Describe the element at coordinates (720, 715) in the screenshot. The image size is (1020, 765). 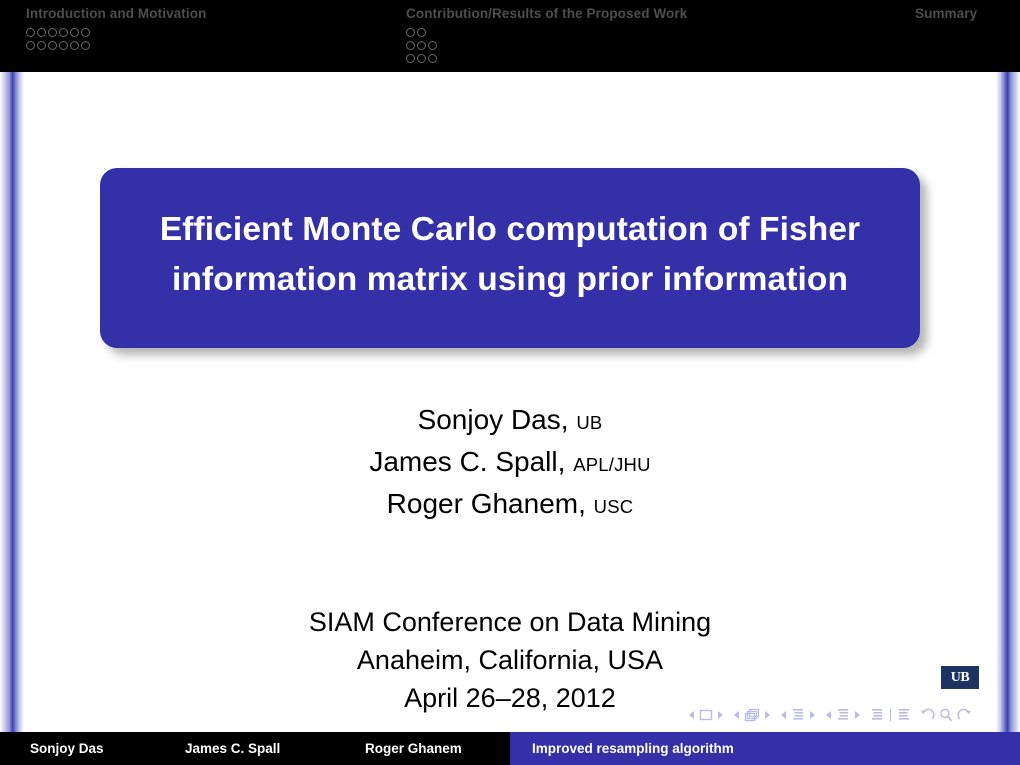
I see `slide-next-icon` at that location.